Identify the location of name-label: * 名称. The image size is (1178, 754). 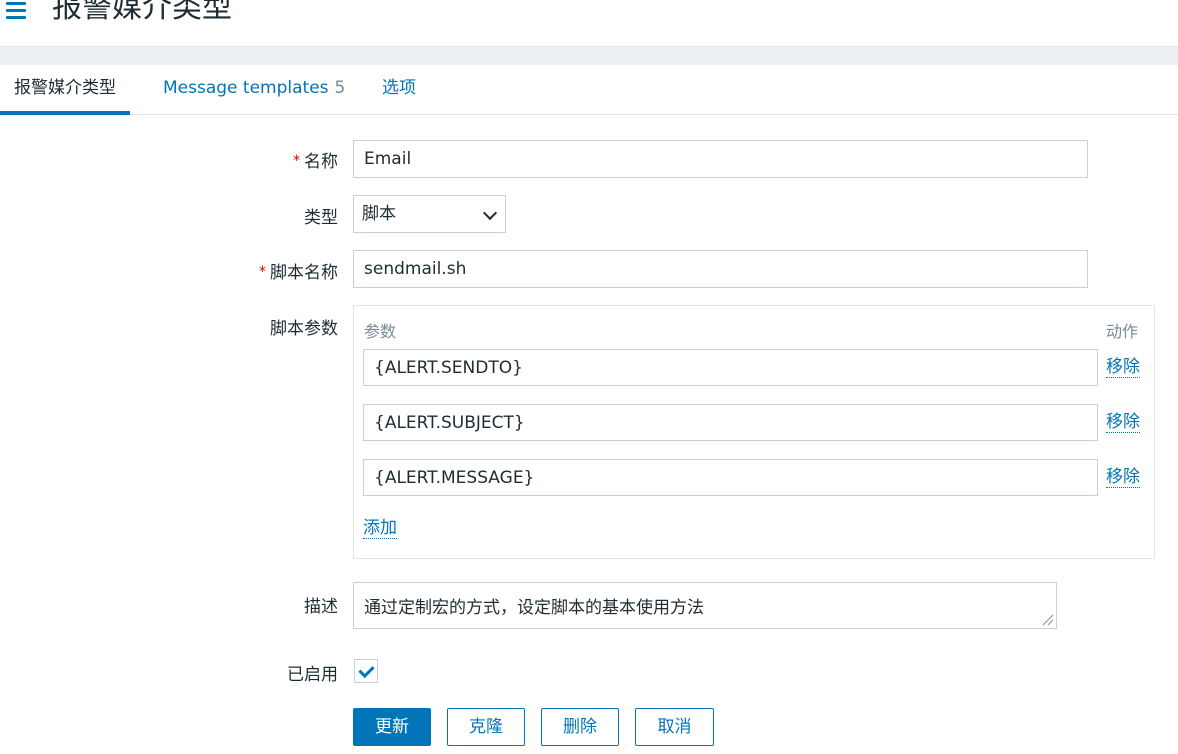
(315, 159).